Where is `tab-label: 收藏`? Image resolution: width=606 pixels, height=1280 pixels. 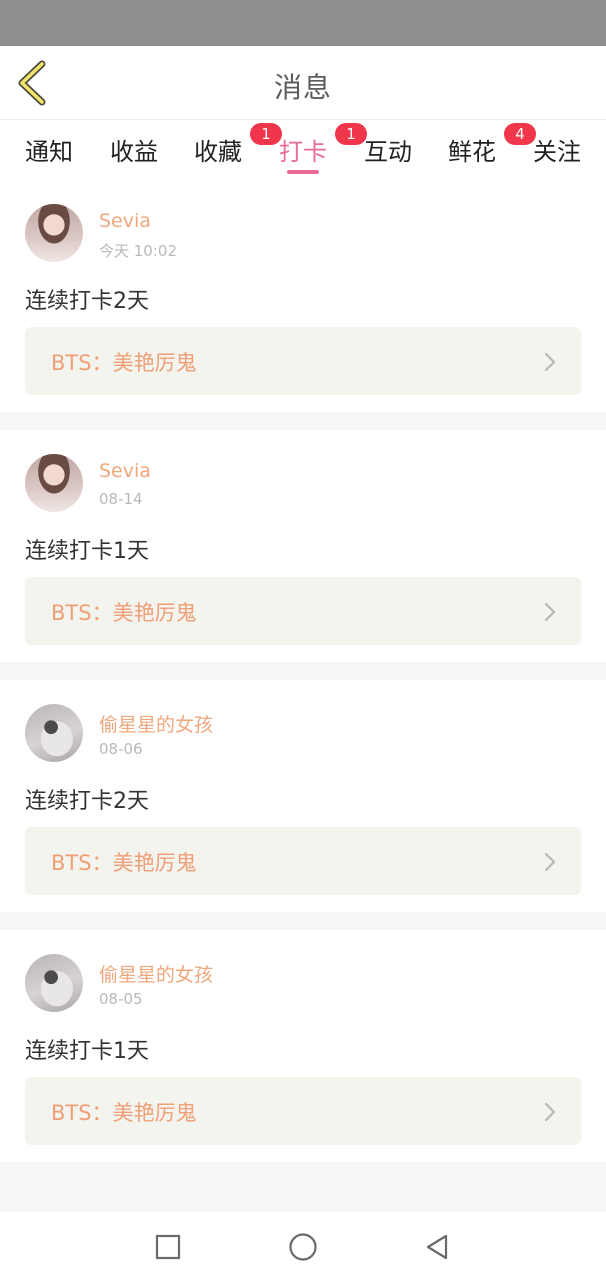 tab-label: 收藏 is located at coordinates (218, 152).